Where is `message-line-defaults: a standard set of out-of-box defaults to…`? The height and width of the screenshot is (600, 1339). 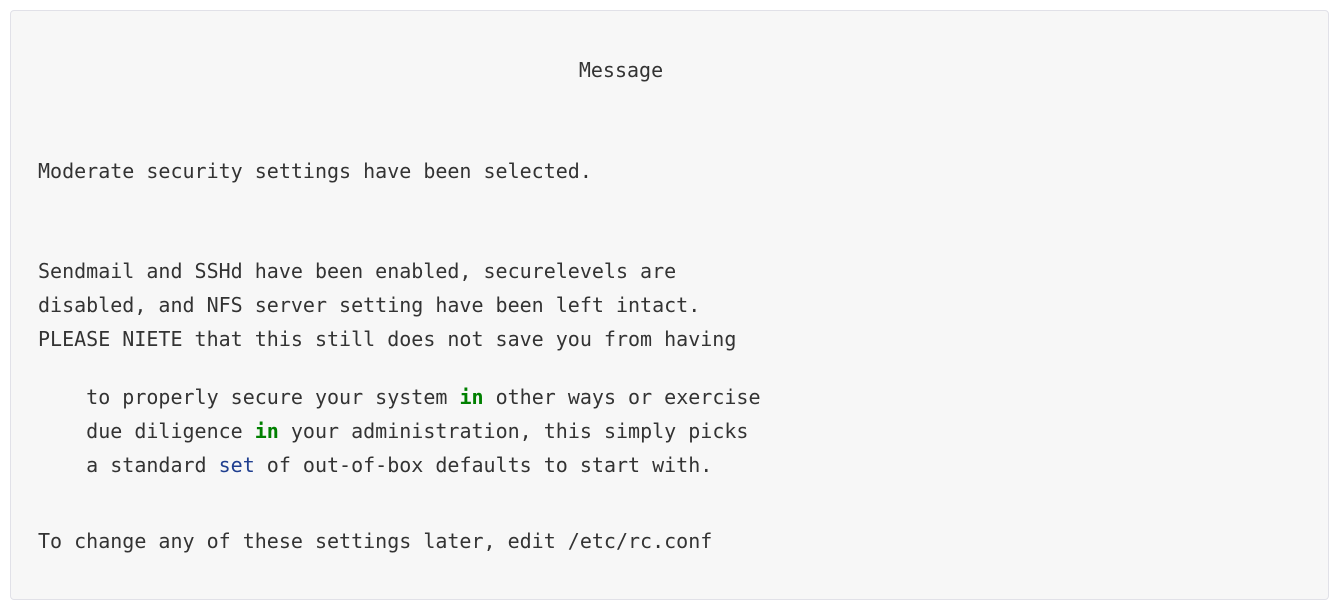 message-line-defaults: a standard set of out-of-box defaults to… is located at coordinates (375, 465).